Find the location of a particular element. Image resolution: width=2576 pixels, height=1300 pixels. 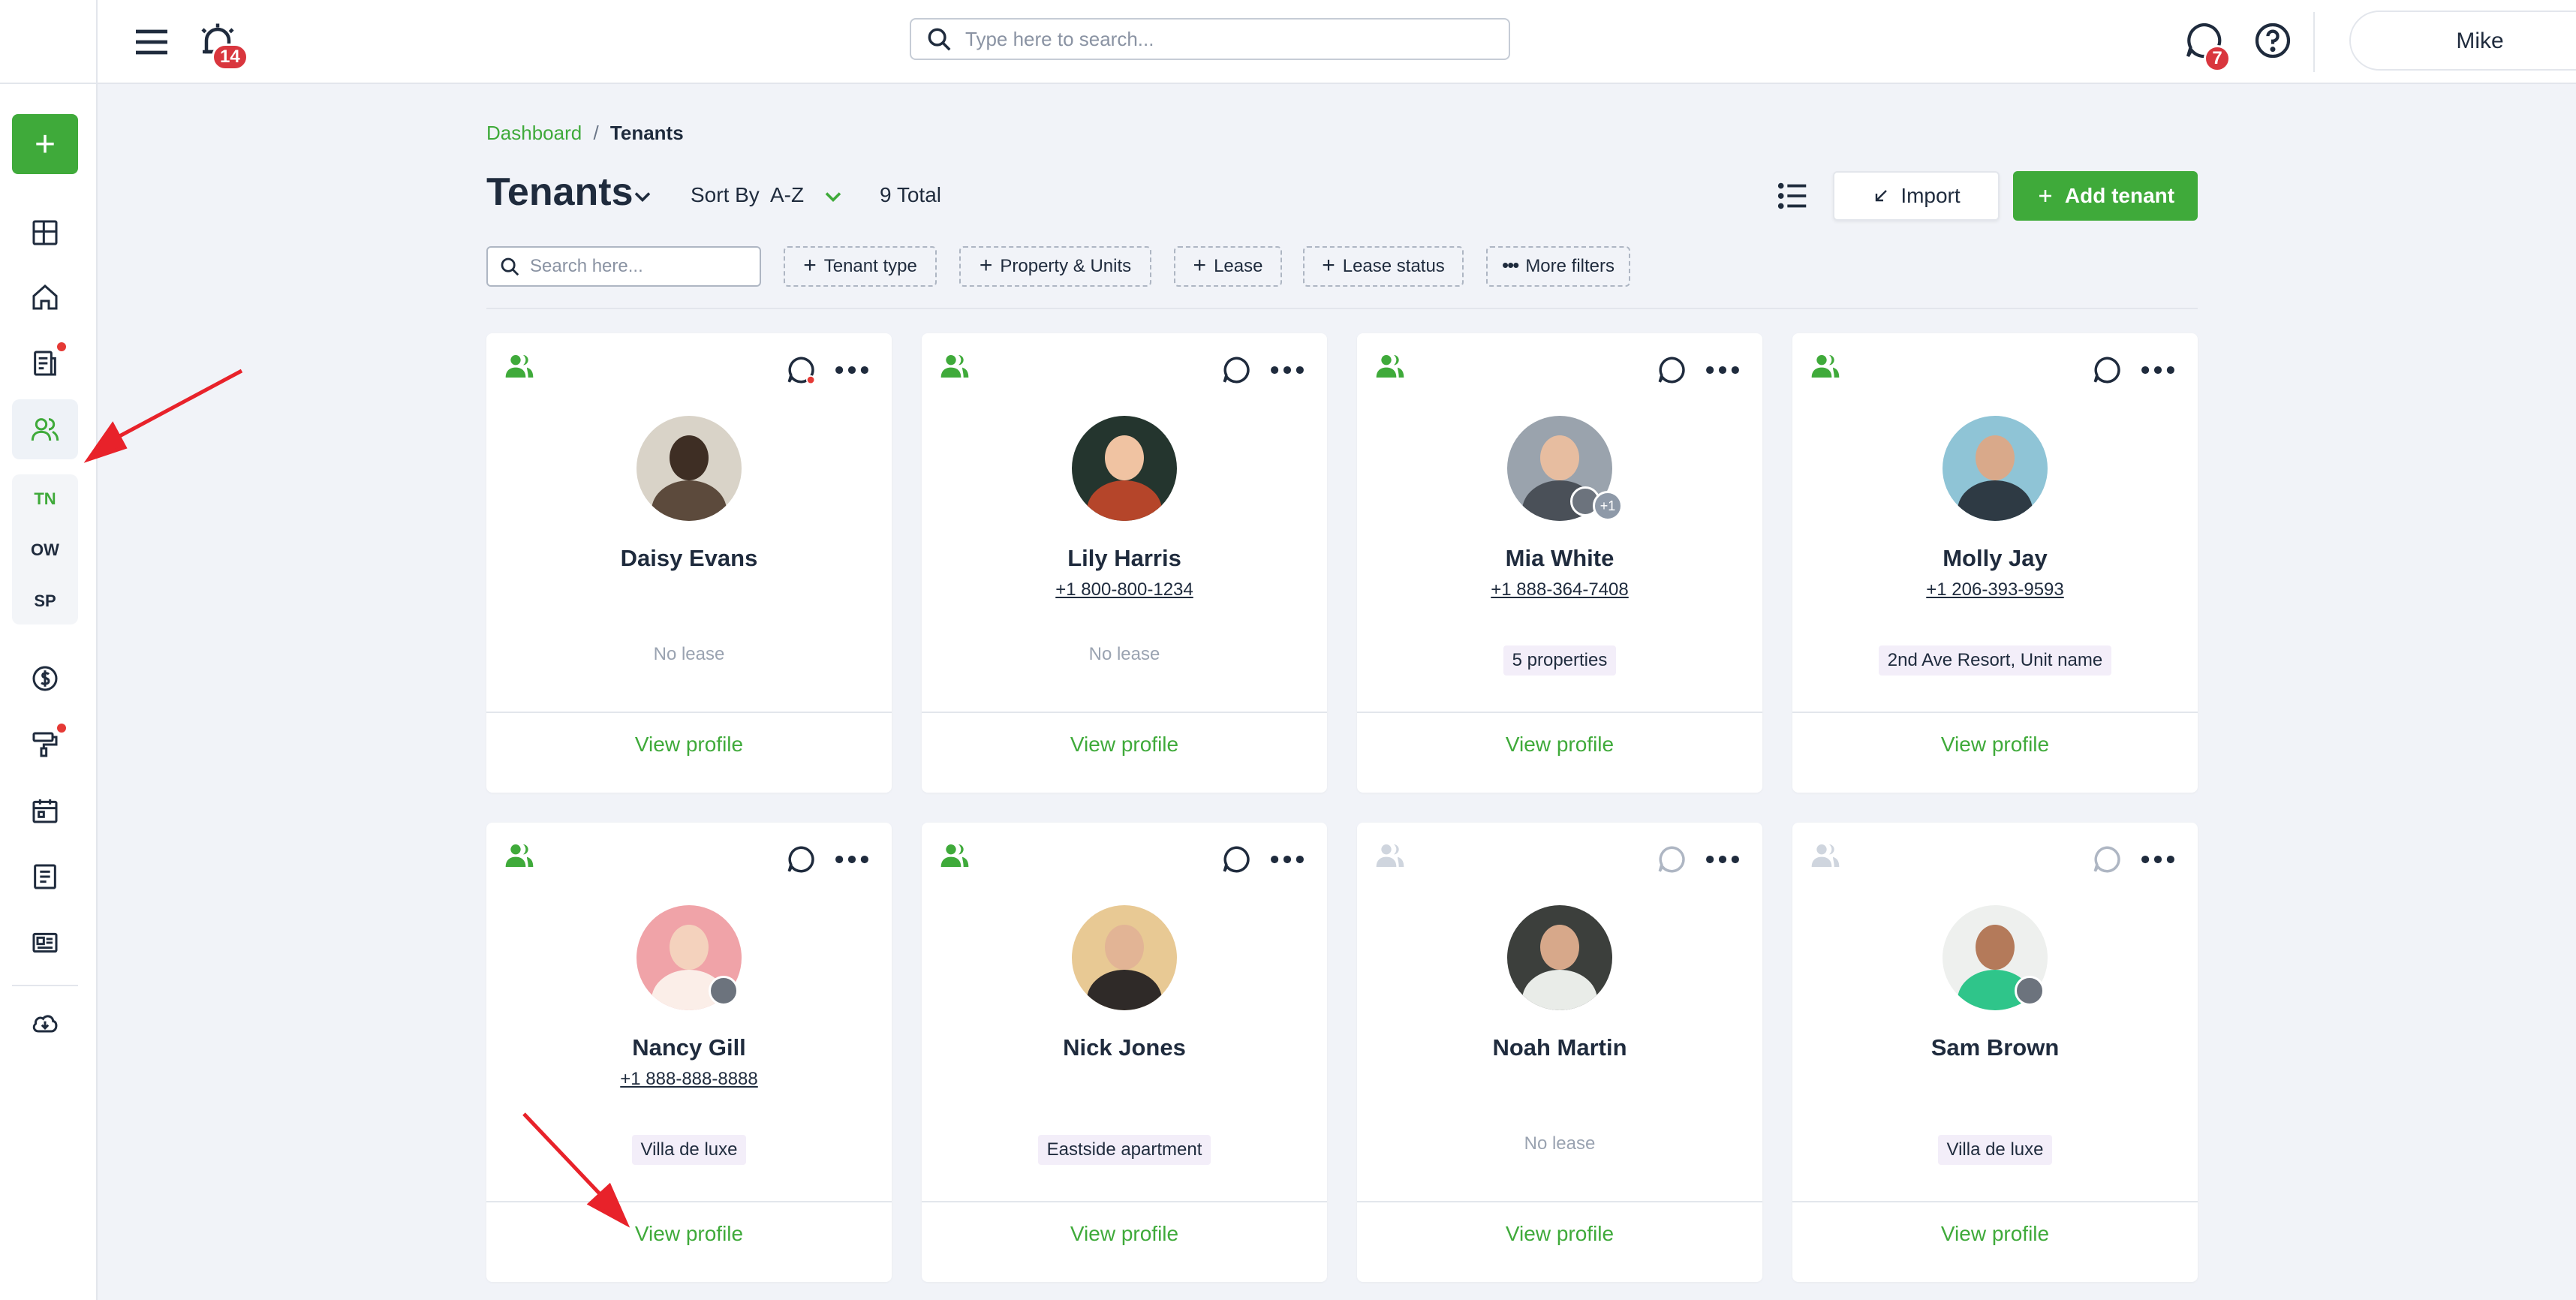

lease-tag: Eastside apartment is located at coordinates (1124, 1150).